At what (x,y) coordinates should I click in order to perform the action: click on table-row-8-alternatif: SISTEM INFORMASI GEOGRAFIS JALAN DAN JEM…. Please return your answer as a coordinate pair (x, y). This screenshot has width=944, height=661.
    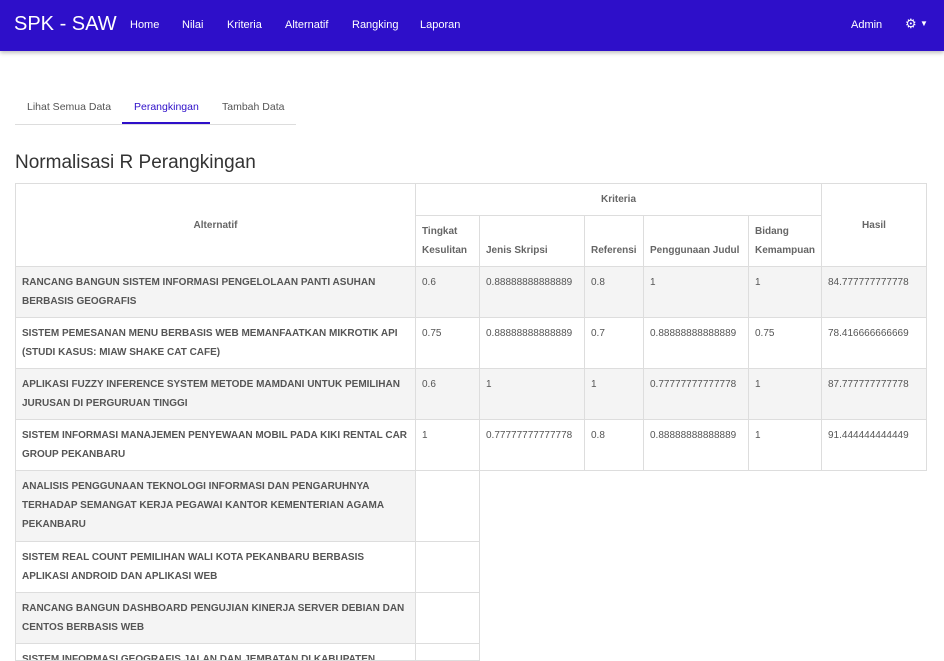
    Looking at the image, I should click on (215, 652).